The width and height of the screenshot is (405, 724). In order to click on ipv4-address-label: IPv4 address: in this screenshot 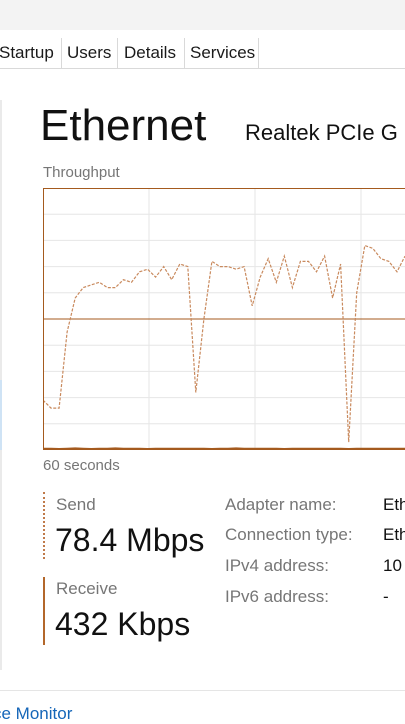, I will do `click(277, 566)`.